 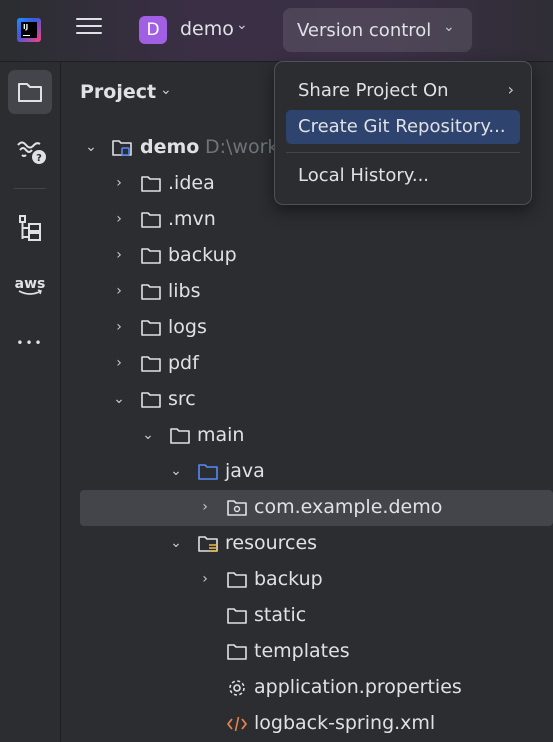 I want to click on menu-separator, so click(x=403, y=152).